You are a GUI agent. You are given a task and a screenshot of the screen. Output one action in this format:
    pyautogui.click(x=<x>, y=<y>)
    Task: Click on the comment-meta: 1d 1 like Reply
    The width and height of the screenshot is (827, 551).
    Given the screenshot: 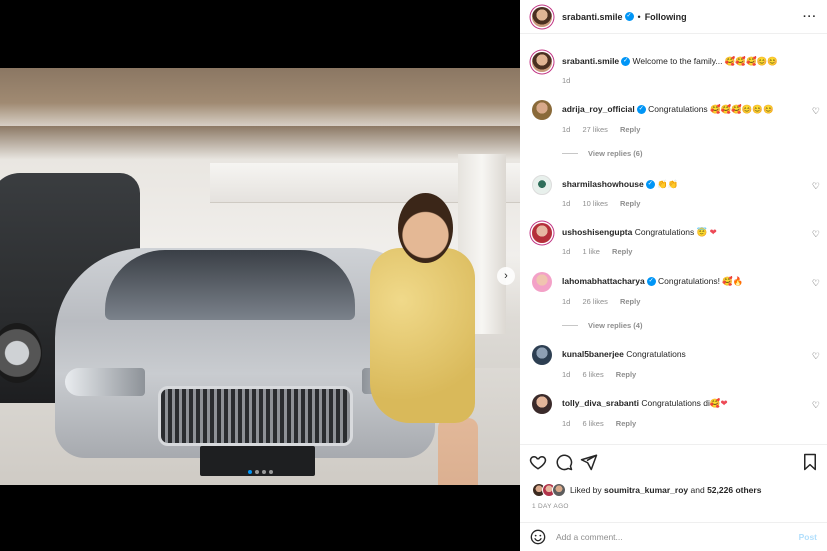 What is the action you would take?
    pyautogui.click(x=602, y=251)
    